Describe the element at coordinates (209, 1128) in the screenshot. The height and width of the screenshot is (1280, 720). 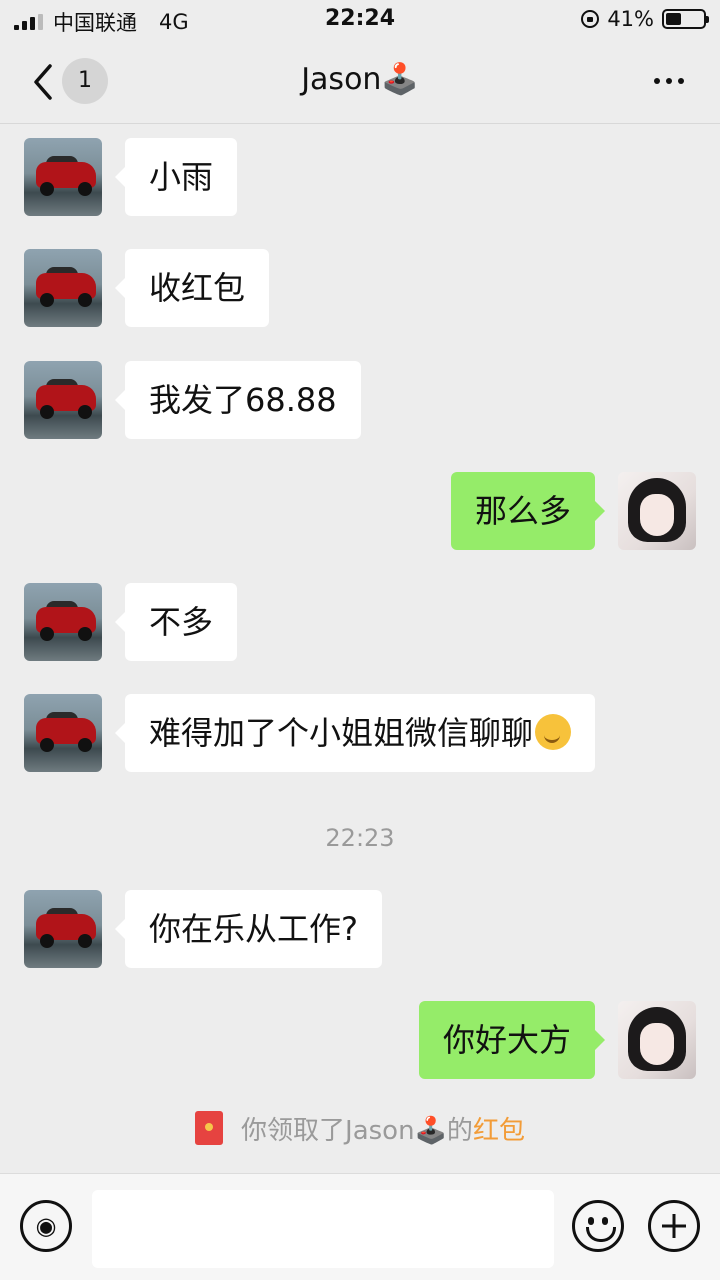
I see `red-packet-icon` at that location.